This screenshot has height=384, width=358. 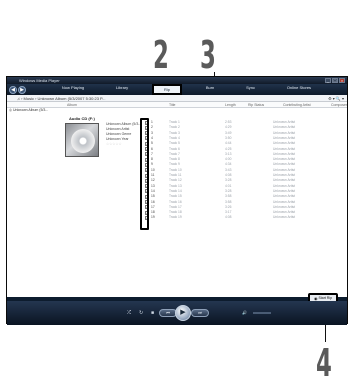 I want to click on track-number: 7, so click(x=152, y=153).